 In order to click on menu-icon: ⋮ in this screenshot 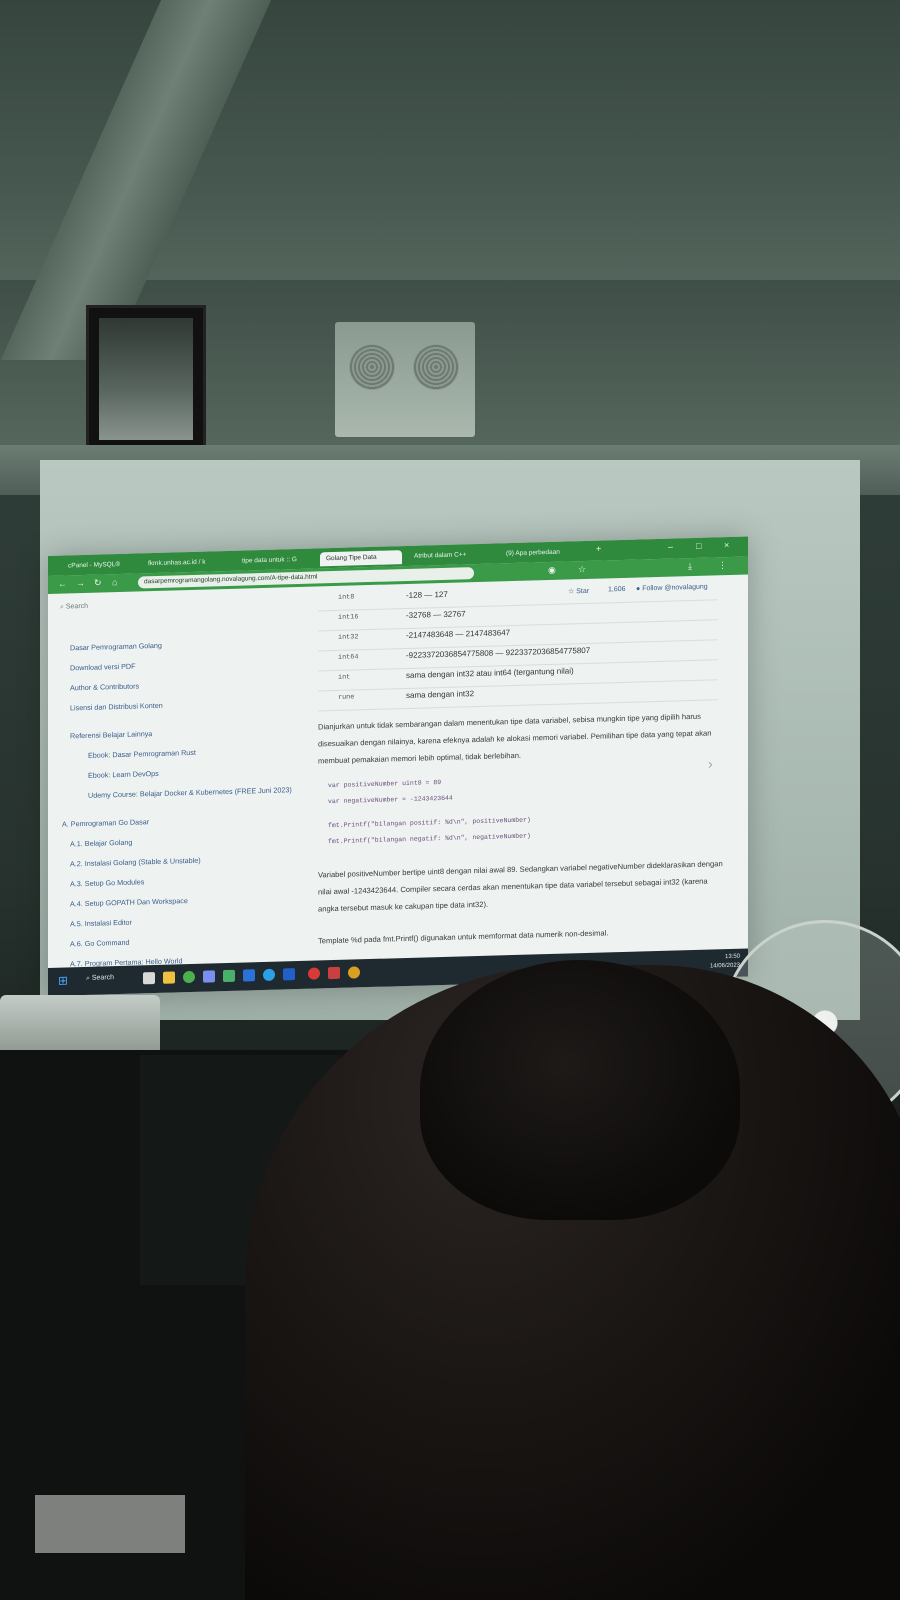, I will do `click(722, 565)`.